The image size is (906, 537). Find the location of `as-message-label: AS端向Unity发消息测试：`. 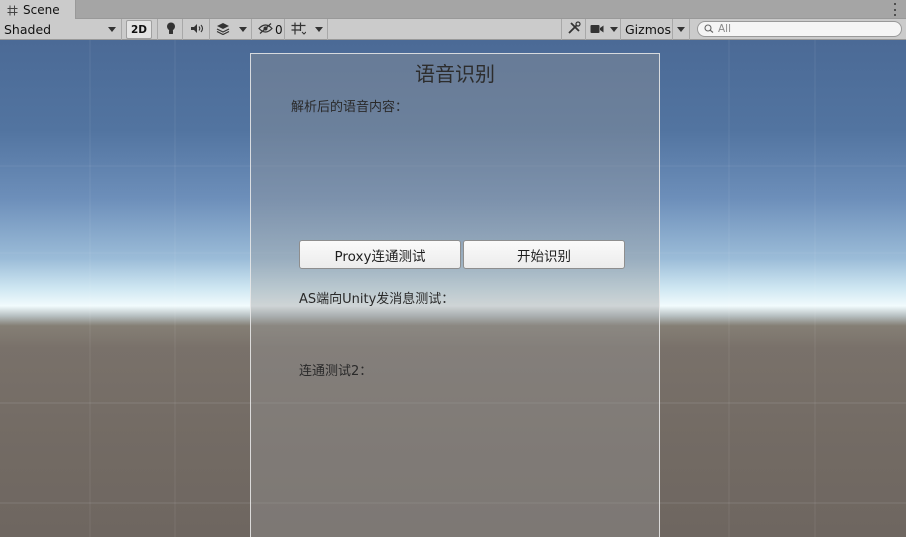

as-message-label: AS端向Unity发消息测试： is located at coordinates (377, 299).